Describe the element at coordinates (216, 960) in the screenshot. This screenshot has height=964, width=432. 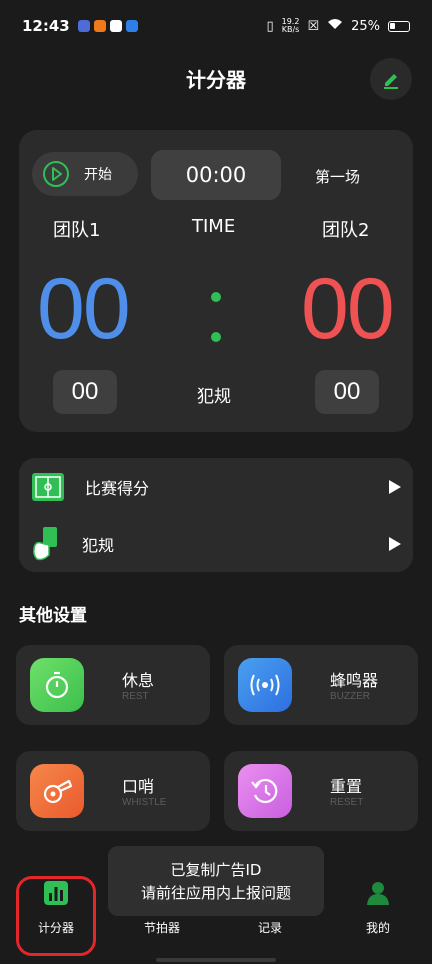
I see `home-indicator` at that location.